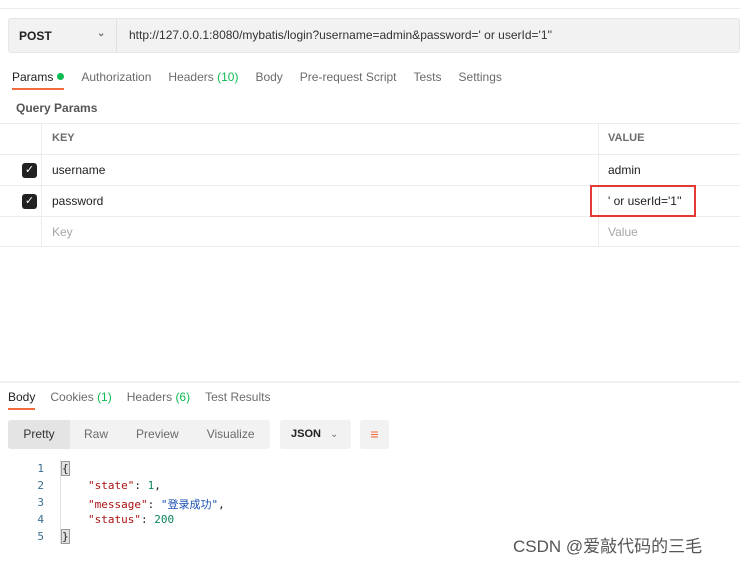 The width and height of the screenshot is (740, 561). I want to click on tab-tests: Tests, so click(428, 80).